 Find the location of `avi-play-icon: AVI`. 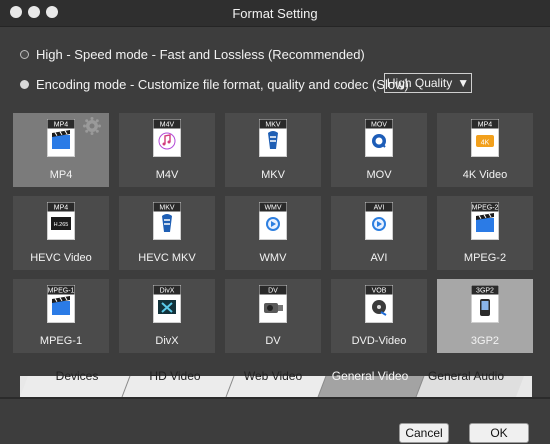

avi-play-icon: AVI is located at coordinates (379, 221).